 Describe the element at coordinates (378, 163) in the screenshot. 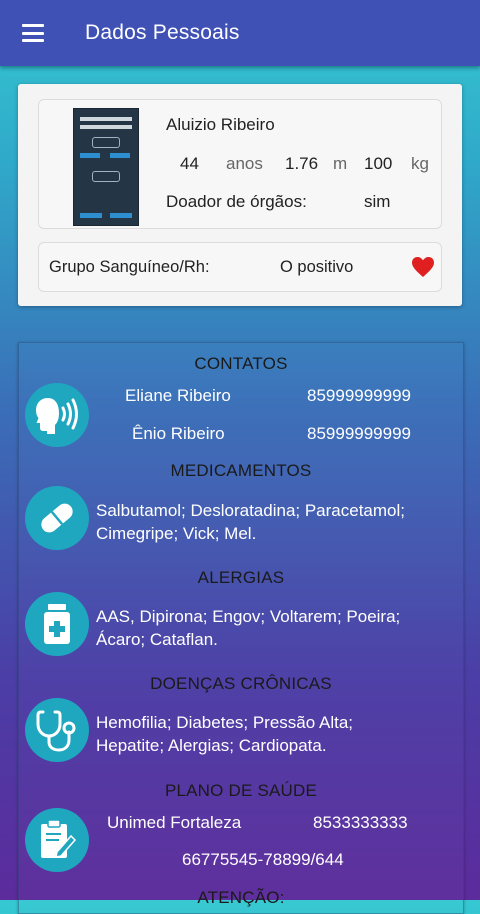

I see `weight-value: 100` at that location.